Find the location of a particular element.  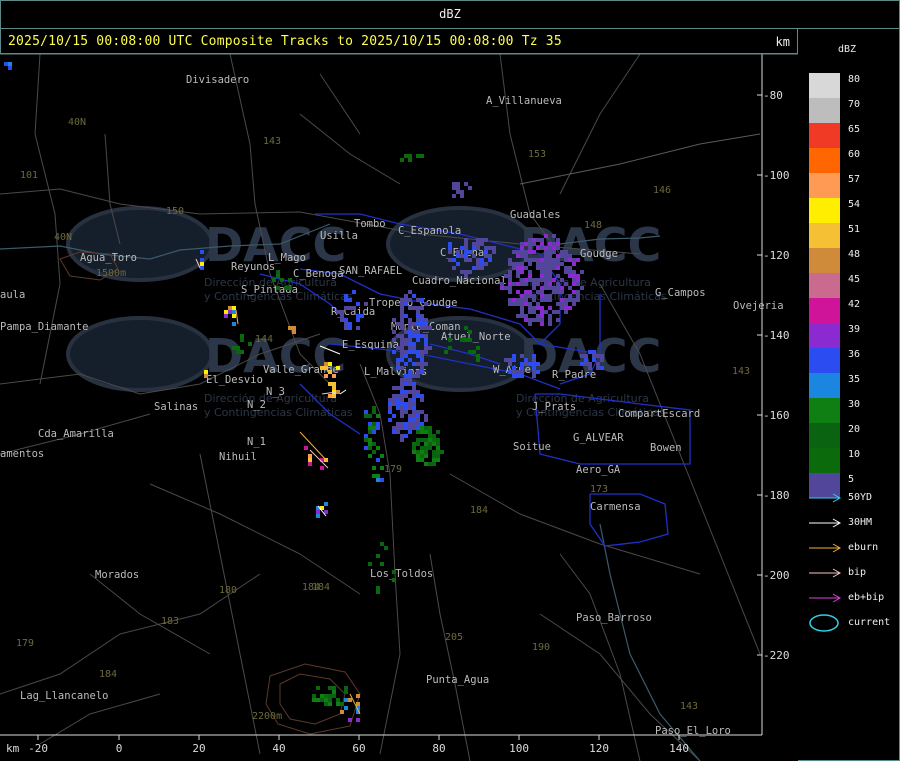

place-label: Cuadro_Nacional is located at coordinates (459, 281).